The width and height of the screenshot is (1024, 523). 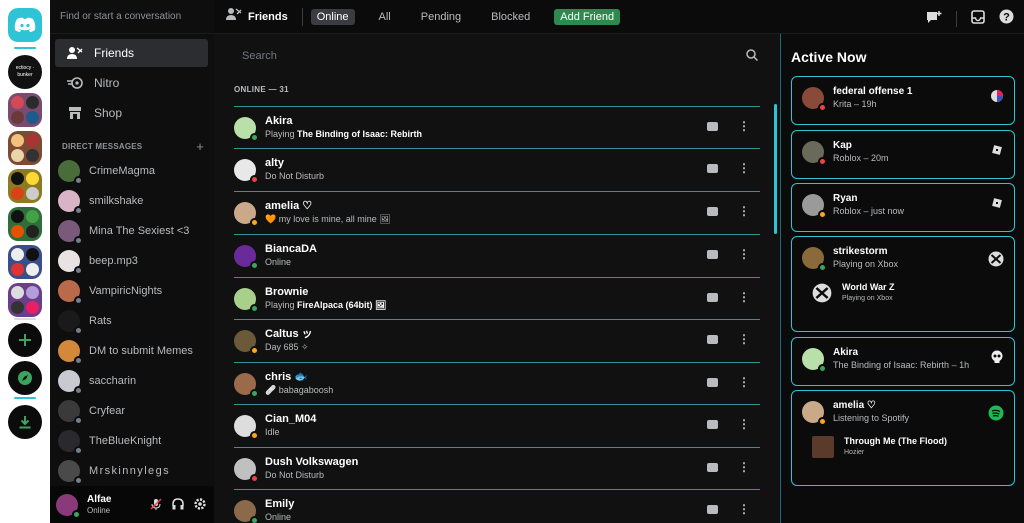 What do you see at coordinates (934, 19) in the screenshot?
I see `new-group-dm-icon` at bounding box center [934, 19].